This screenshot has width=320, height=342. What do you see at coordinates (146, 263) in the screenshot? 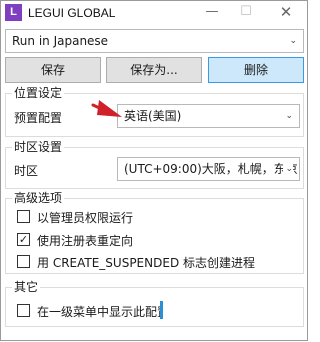
I see `create-suspended-label: 用 CREATE_SUSPENDED 标志创建进程` at bounding box center [146, 263].